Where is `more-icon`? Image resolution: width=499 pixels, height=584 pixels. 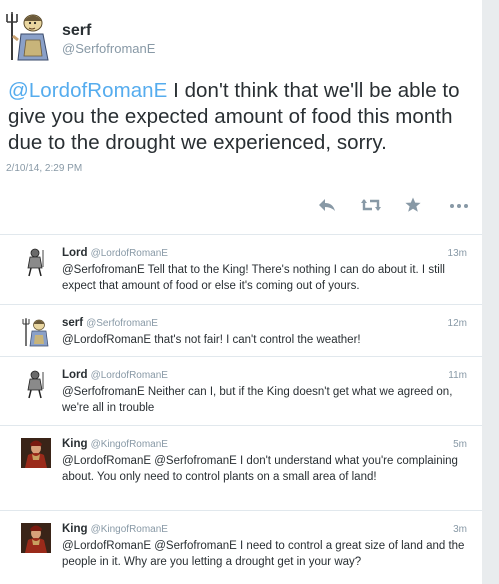 more-icon is located at coordinates (459, 206).